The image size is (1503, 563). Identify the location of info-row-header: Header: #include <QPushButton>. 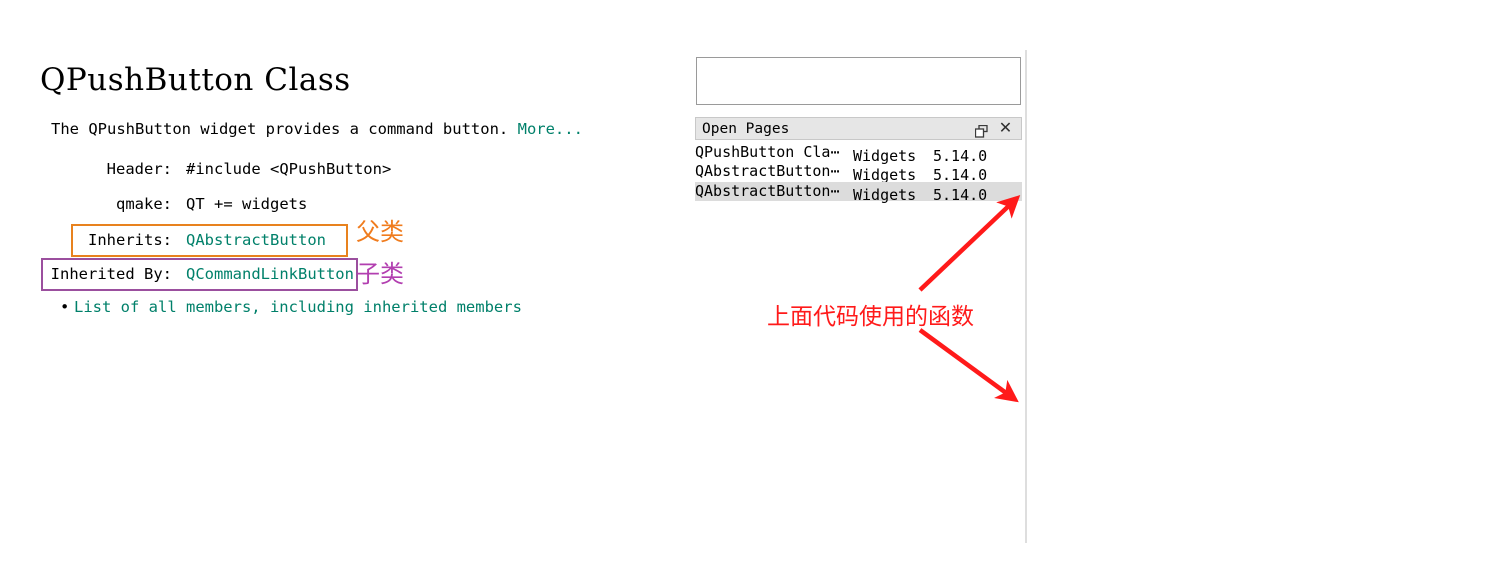
(218, 169).